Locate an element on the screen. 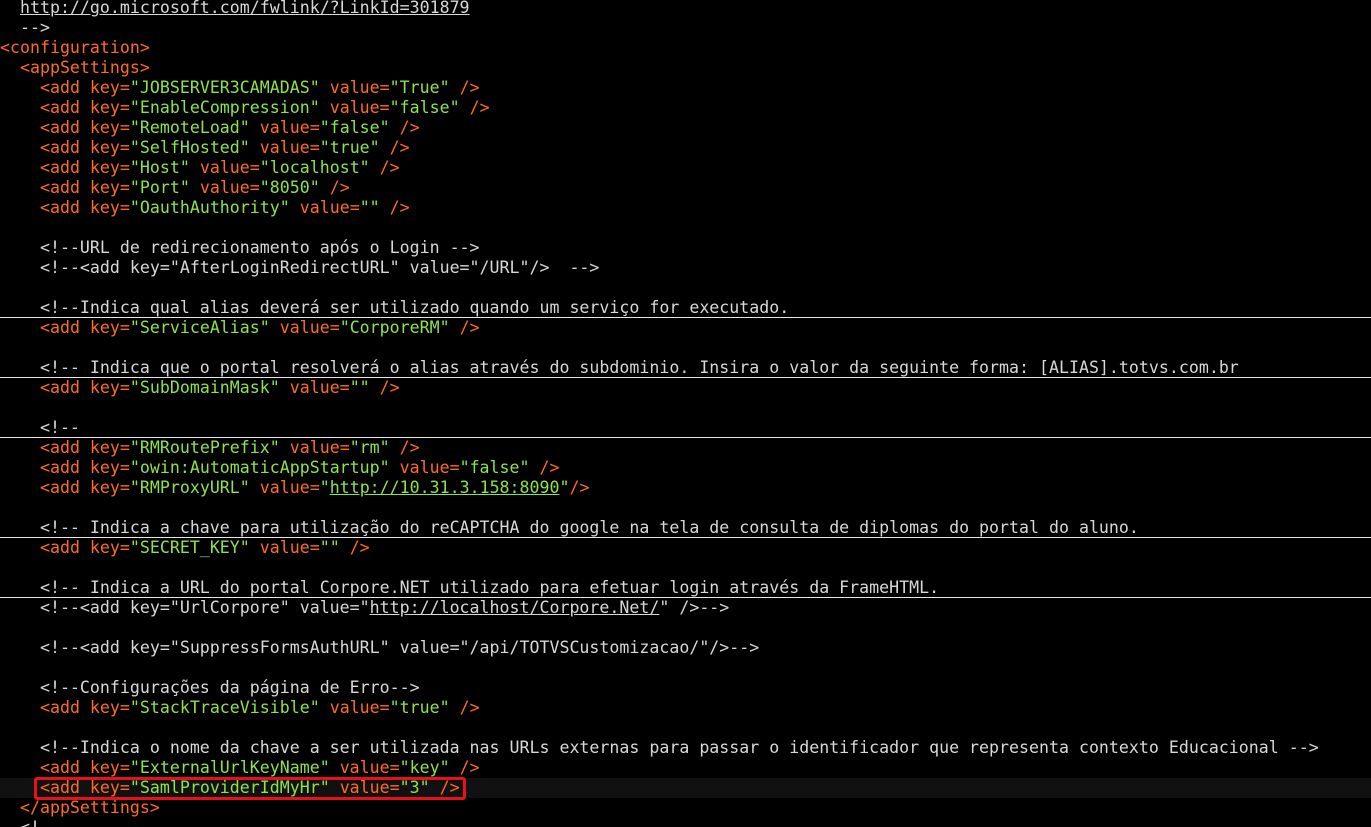 Image resolution: width=1371 pixels, height=827 pixels. code-line: <configuration> is located at coordinates (75, 48).